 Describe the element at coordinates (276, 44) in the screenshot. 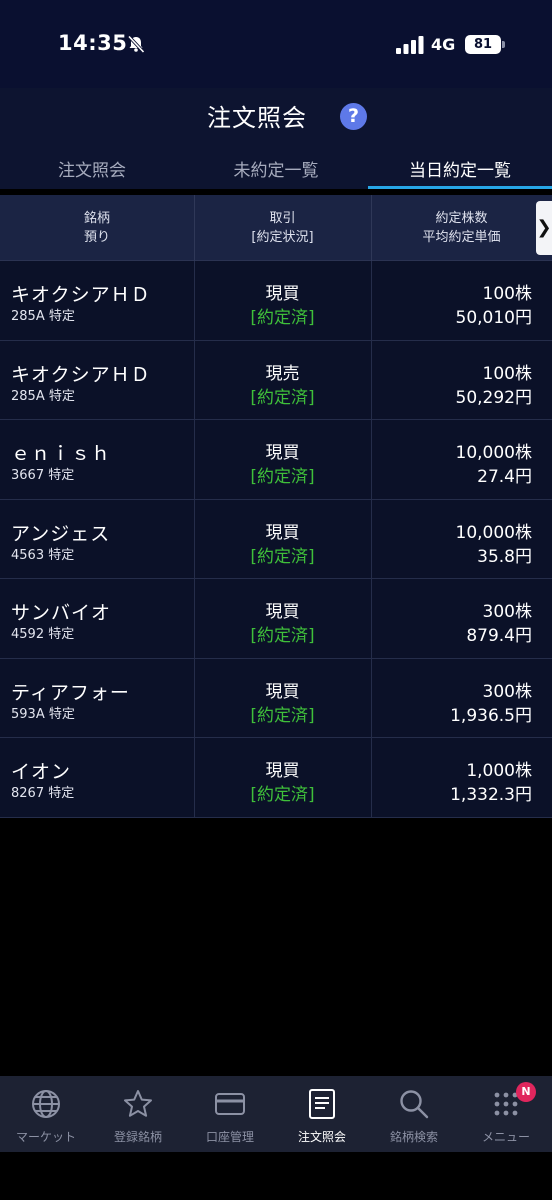

I see `status-bar: 14:35 4G 81` at that location.